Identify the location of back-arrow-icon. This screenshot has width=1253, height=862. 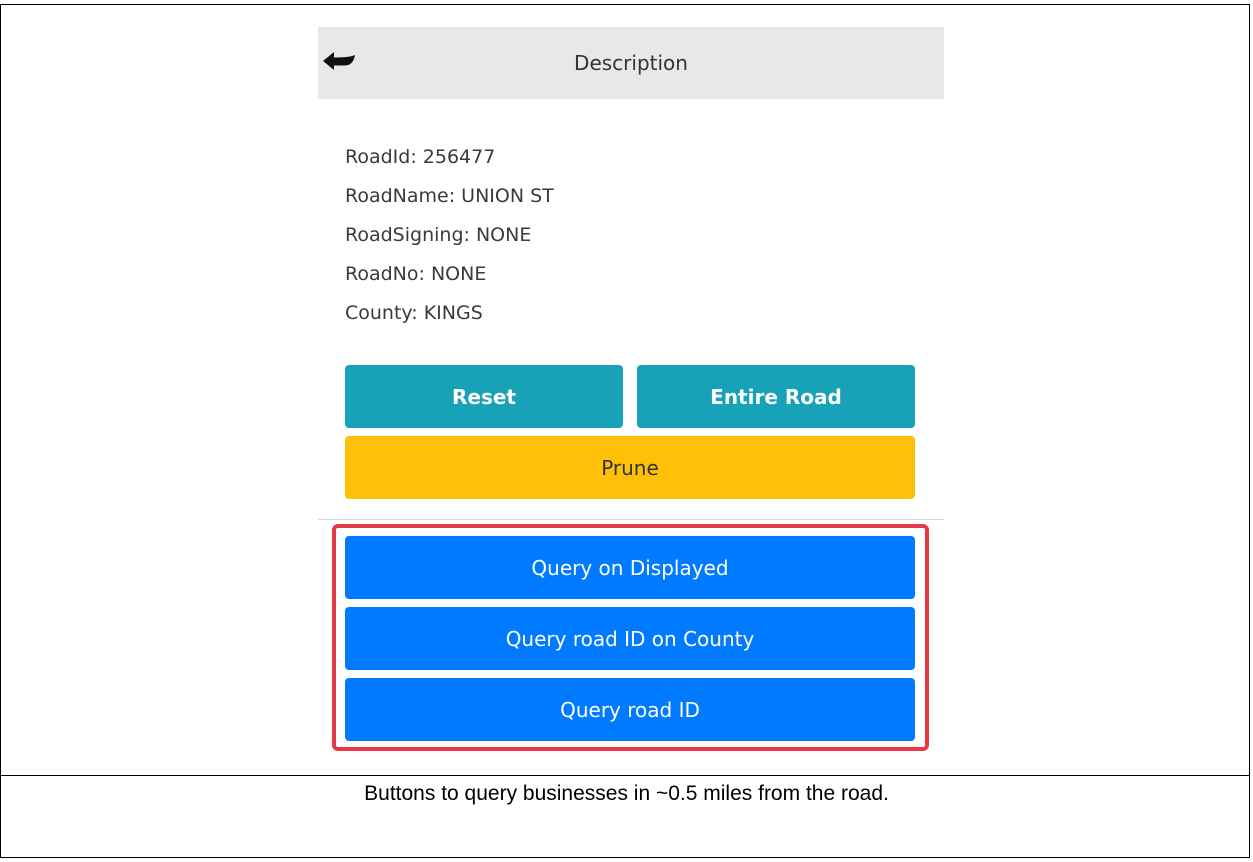
(339, 61).